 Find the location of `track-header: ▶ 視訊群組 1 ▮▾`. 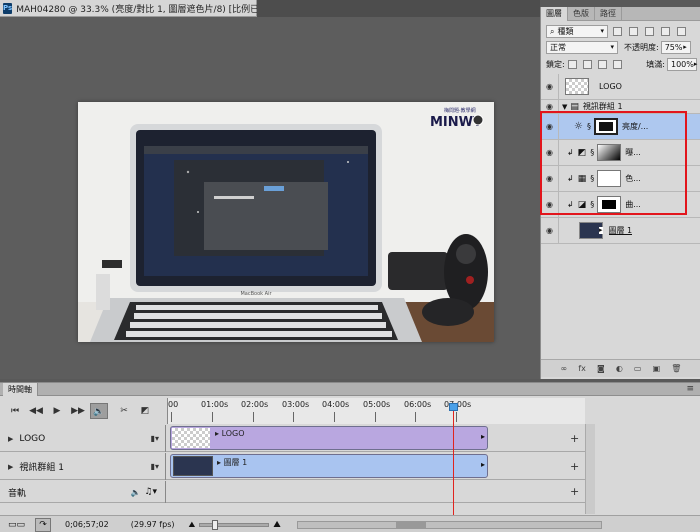

track-header: ▶ 視訊群組 1 ▮▾ is located at coordinates (83, 466).